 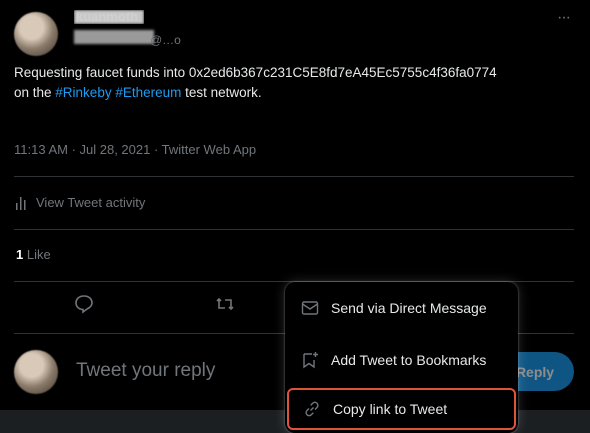 What do you see at coordinates (145, 371) in the screenshot?
I see `reply-input: Tweet your reply` at bounding box center [145, 371].